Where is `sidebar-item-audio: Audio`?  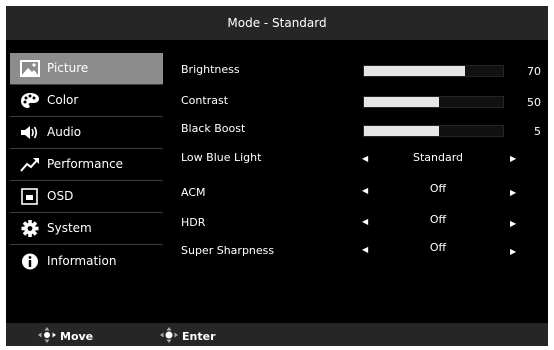 sidebar-item-audio: Audio is located at coordinates (86, 132).